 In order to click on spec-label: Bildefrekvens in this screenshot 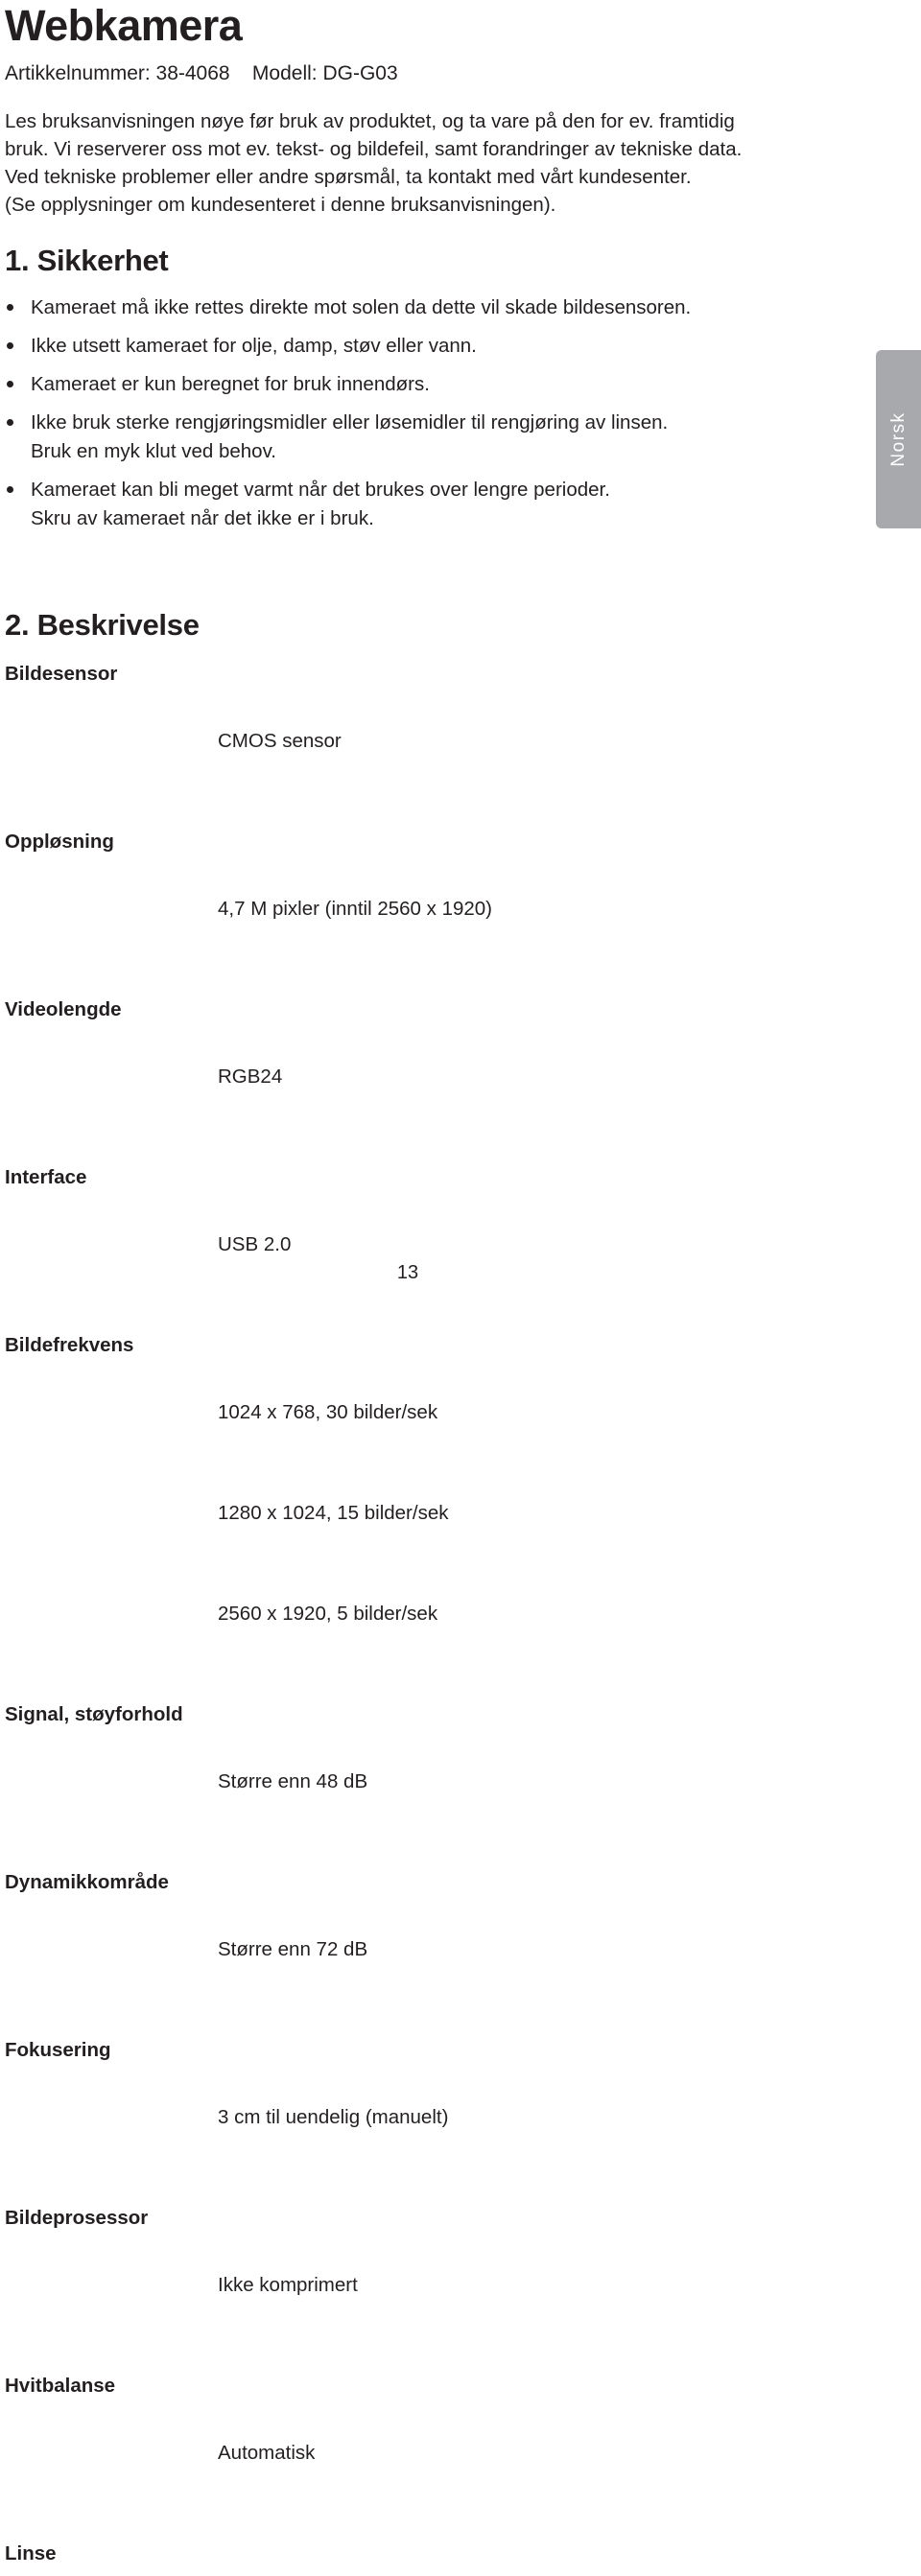, I will do `click(69, 1345)`.